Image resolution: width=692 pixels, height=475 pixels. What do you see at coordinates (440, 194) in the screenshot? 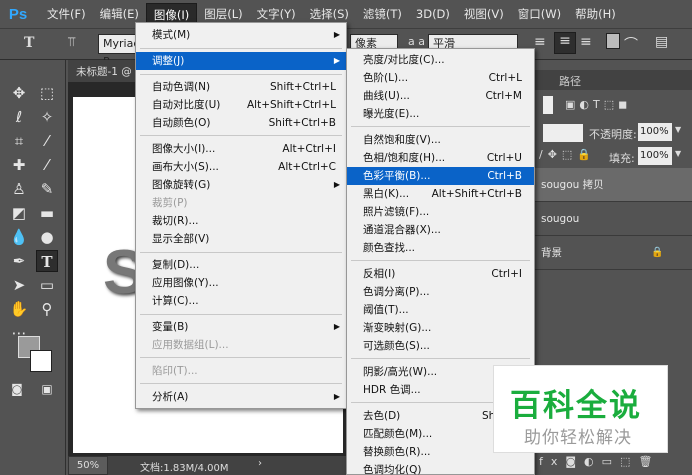
I see `adjust-menu-item: 黑白(K)... Alt+Shift+Ctrl+B` at bounding box center [440, 194].